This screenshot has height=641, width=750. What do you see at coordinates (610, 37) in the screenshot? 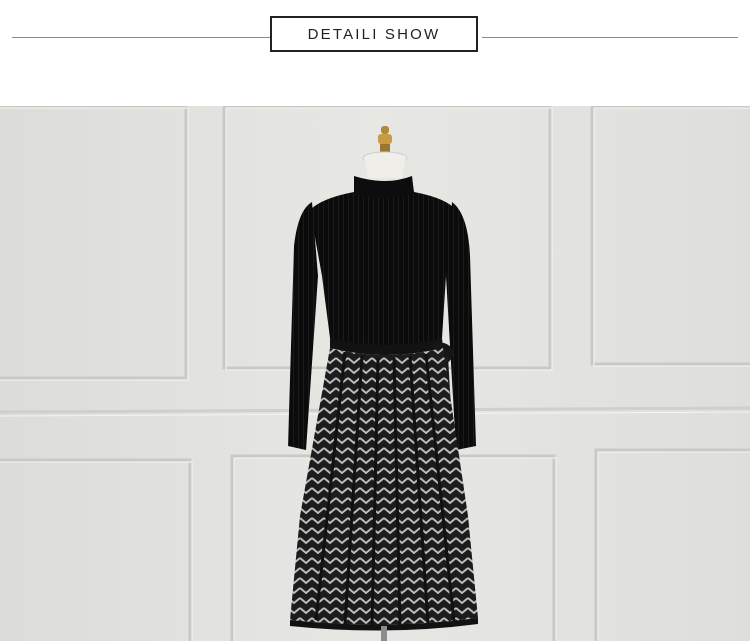
I see `header-rule-right` at bounding box center [610, 37].